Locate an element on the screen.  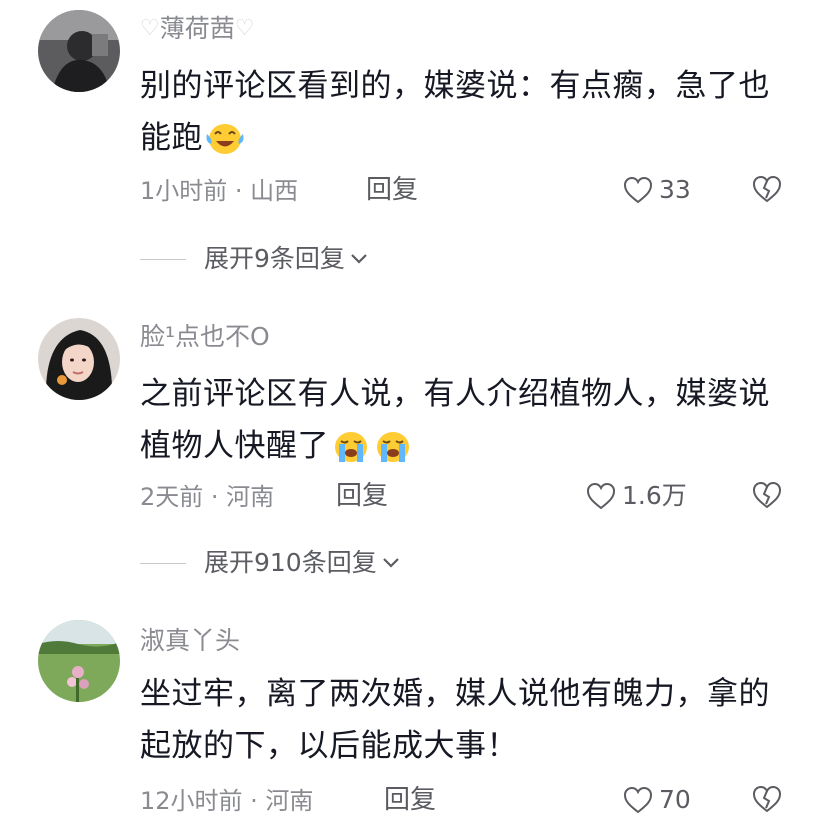
time-location: 2天前 · 河南 is located at coordinates (207, 497).